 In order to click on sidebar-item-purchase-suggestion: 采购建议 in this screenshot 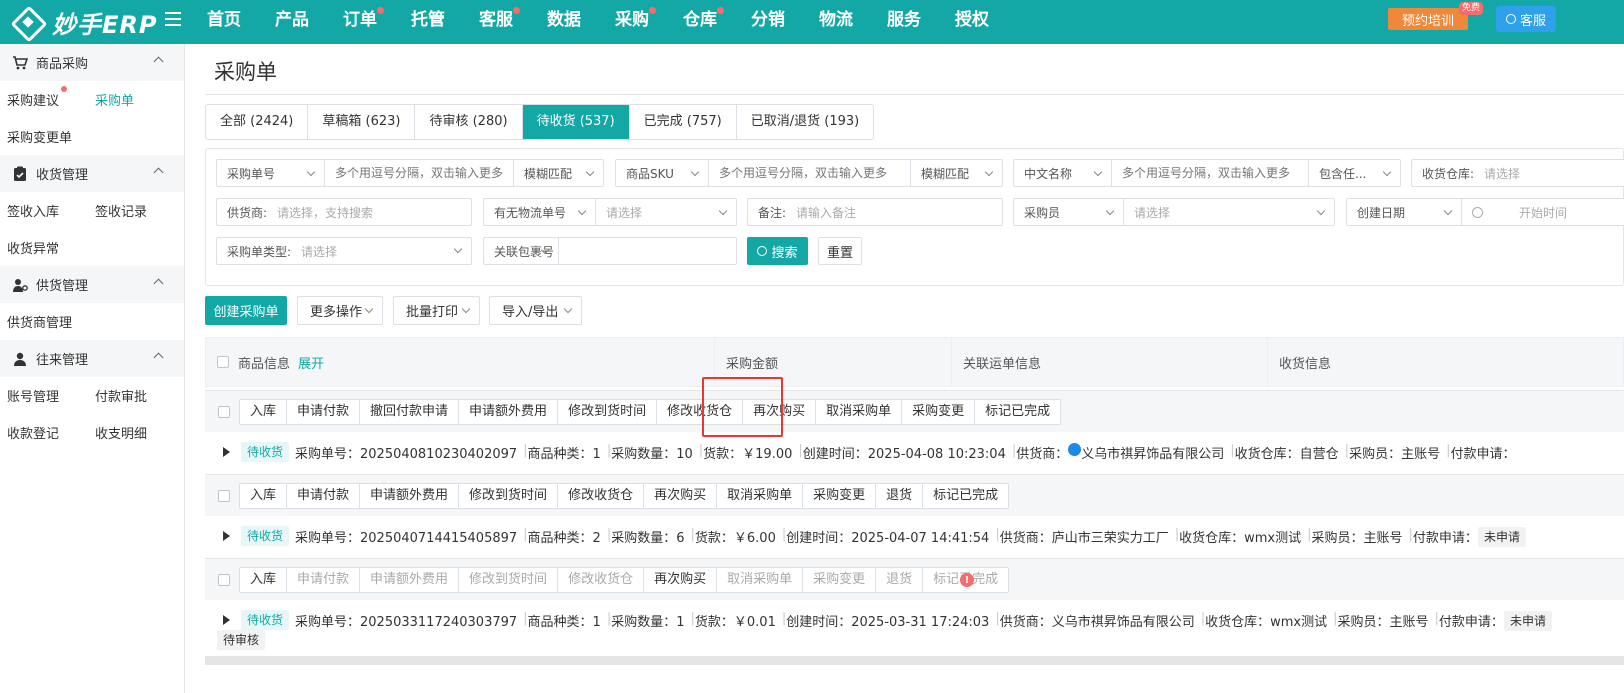, I will do `click(44, 97)`.